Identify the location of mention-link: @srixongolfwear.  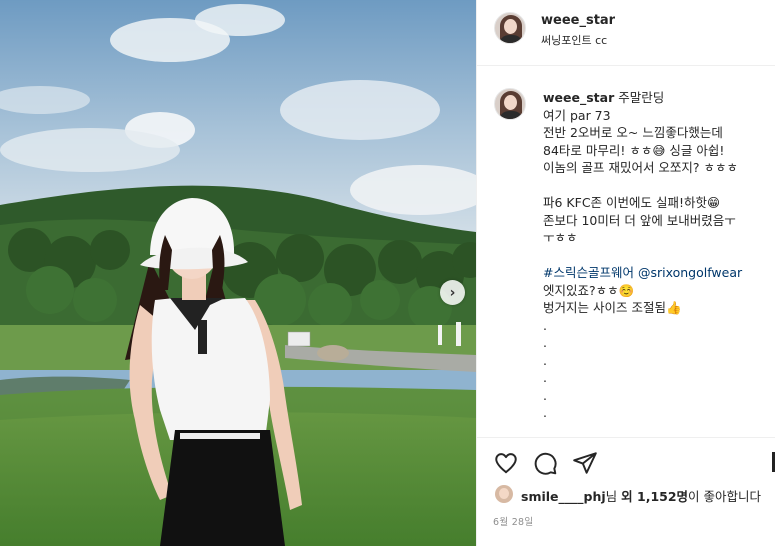
(690, 272).